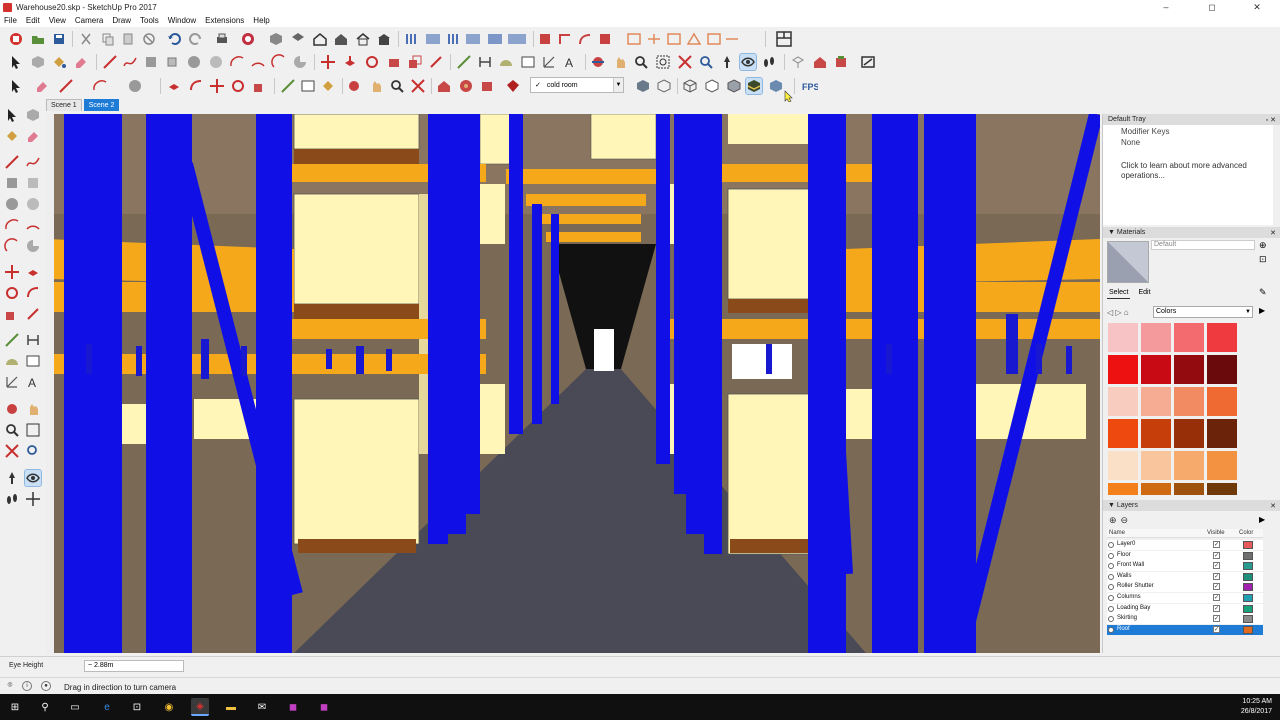  I want to click on material-name-field: Default, so click(1203, 245).